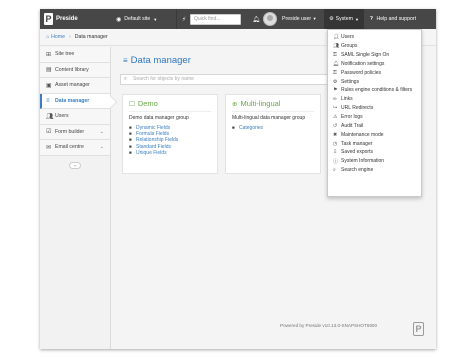  I want to click on help-label: Help and support, so click(396, 18).